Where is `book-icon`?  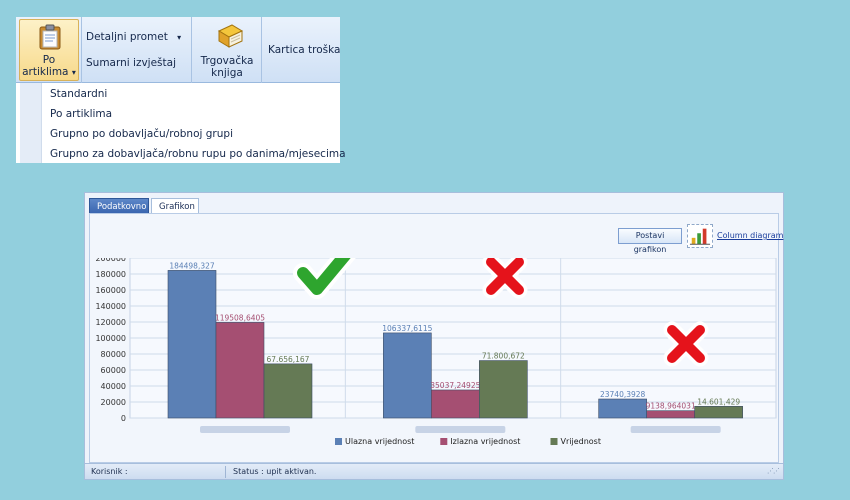
book-icon is located at coordinates (230, 36).